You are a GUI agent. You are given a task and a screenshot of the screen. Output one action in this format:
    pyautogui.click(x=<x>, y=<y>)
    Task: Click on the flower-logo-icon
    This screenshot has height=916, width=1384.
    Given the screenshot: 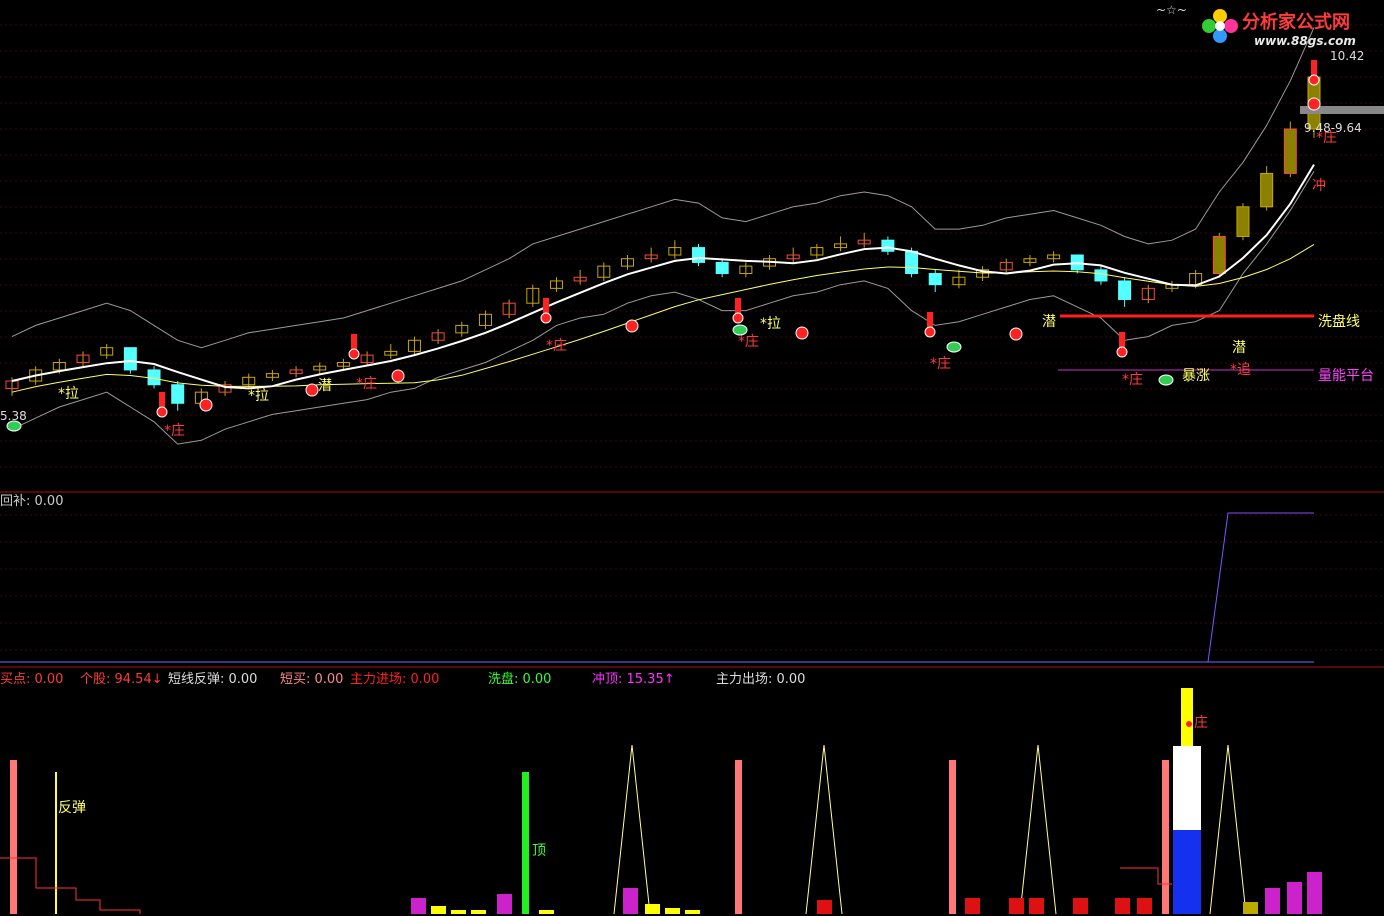 What is the action you would take?
    pyautogui.click(x=1220, y=26)
    